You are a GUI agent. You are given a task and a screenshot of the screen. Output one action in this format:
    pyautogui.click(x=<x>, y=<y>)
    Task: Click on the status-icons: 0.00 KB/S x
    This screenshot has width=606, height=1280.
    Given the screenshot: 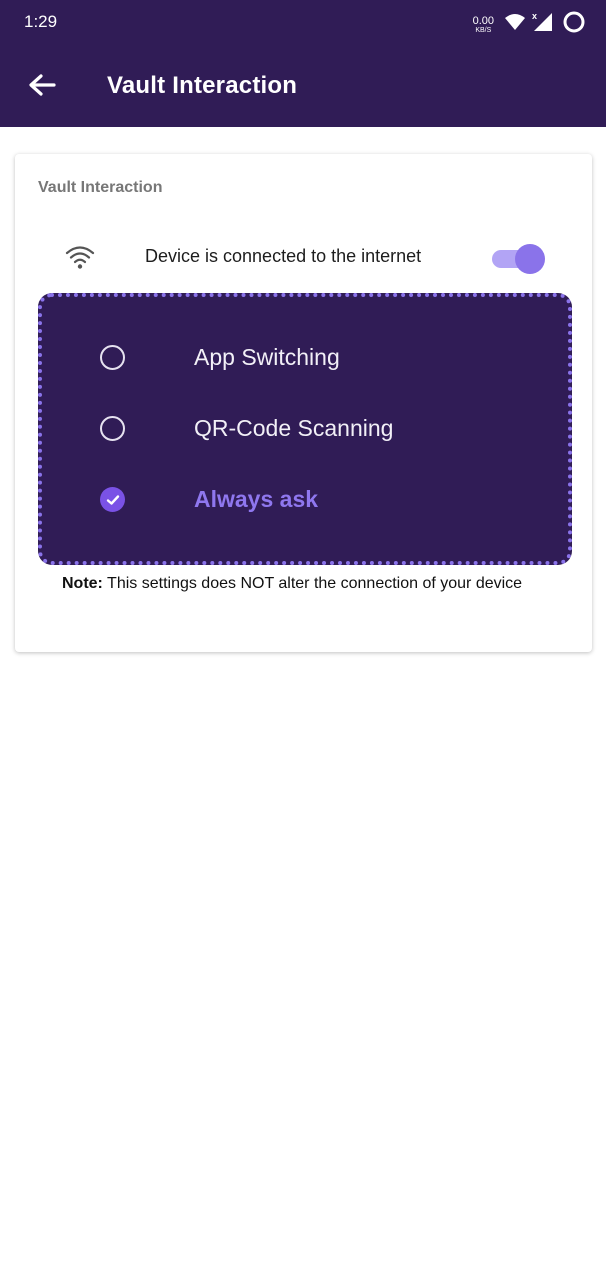 What is the action you would take?
    pyautogui.click(x=529, y=24)
    